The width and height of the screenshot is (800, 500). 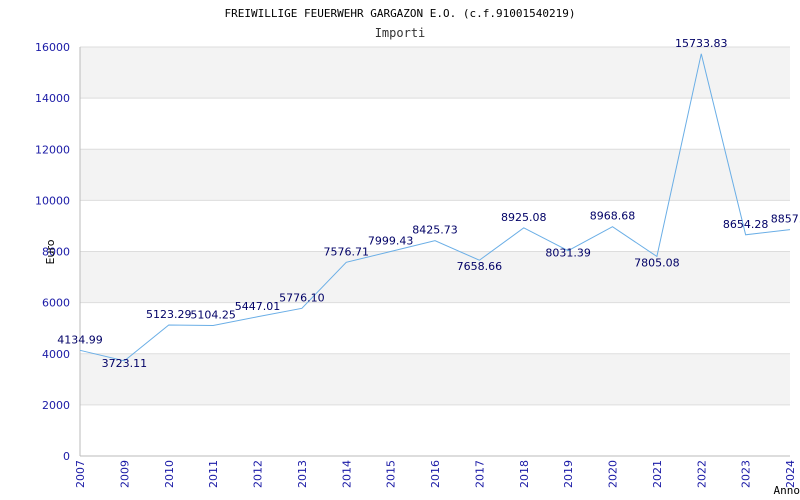 I want to click on y-tick-label: 6000, so click(x=56, y=303).